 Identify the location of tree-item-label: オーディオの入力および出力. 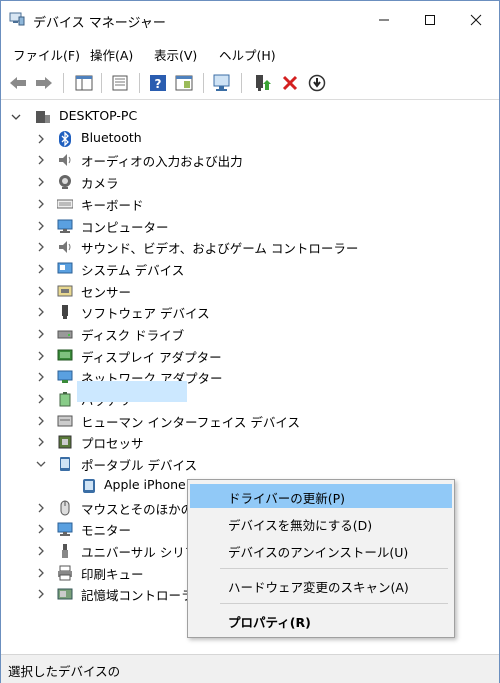
(162, 161).